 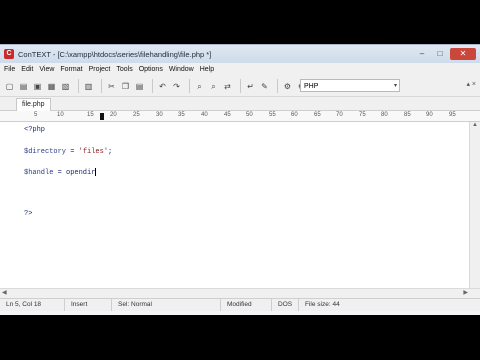 I want to click on menu-edit: Edit, so click(x=27, y=69).